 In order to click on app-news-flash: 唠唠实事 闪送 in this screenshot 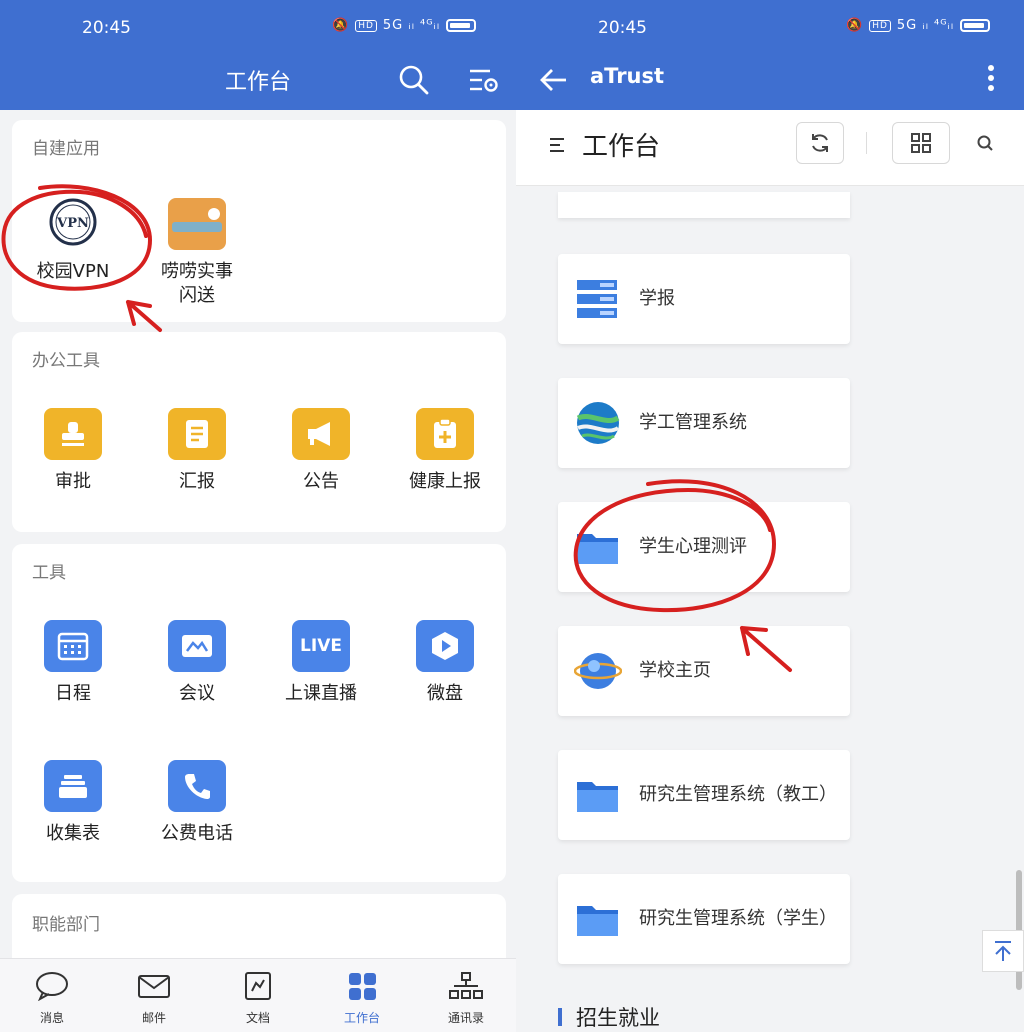, I will do `click(197, 253)`.